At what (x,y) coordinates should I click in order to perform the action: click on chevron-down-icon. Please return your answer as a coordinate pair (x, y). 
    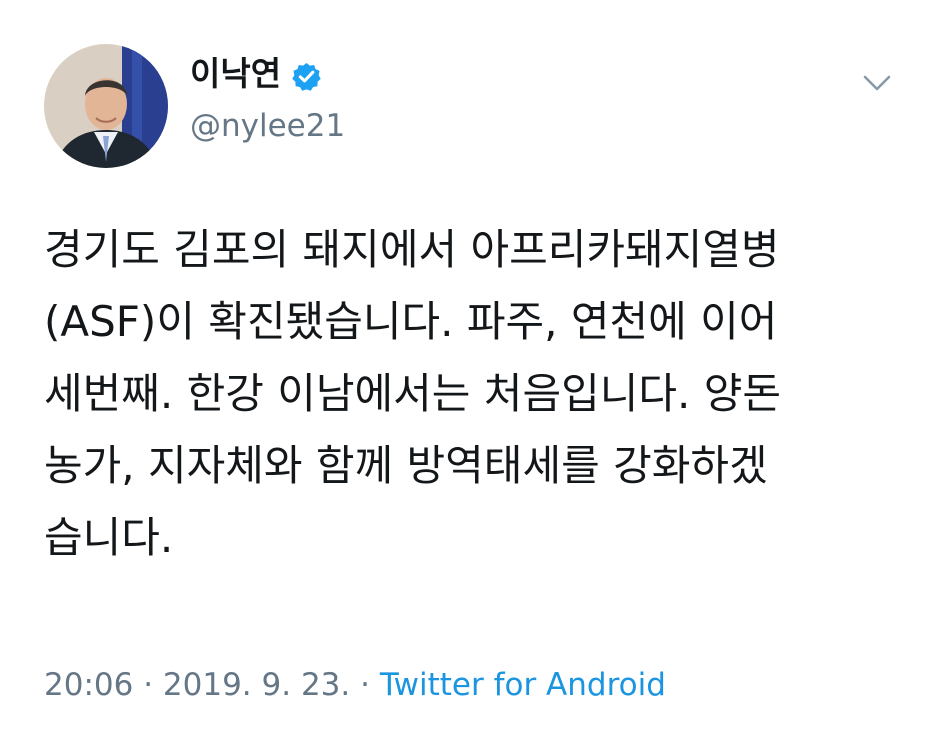
    Looking at the image, I should click on (877, 83).